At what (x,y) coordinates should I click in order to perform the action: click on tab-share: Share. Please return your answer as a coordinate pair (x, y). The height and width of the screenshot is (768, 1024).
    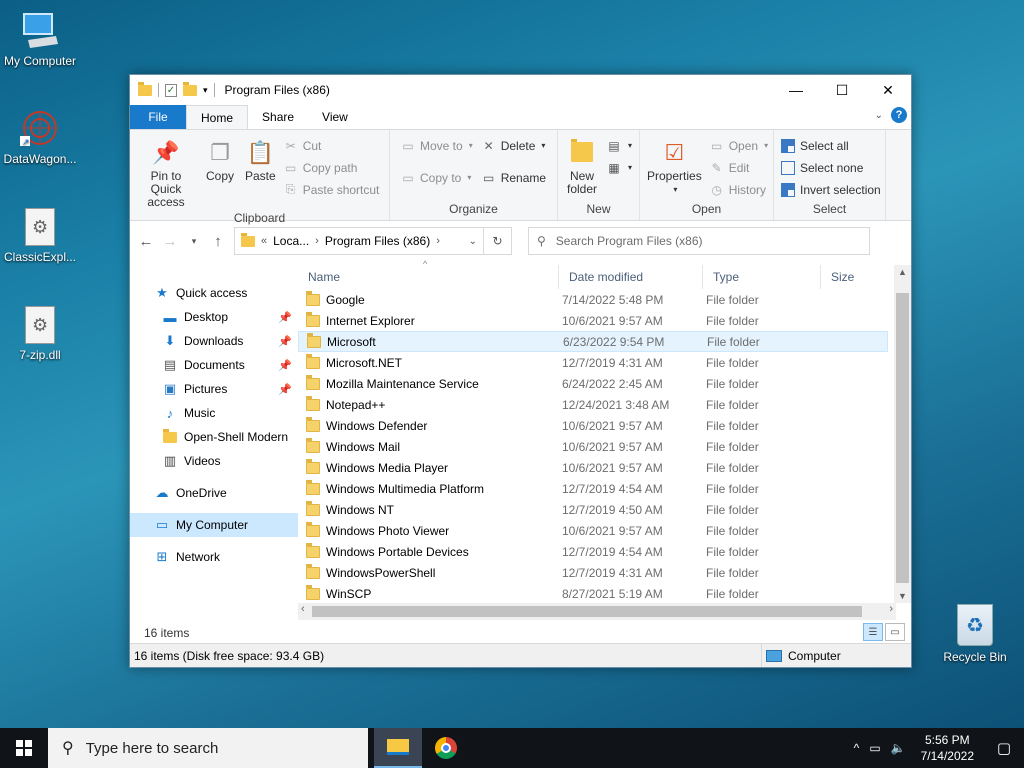
    Looking at the image, I should click on (278, 117).